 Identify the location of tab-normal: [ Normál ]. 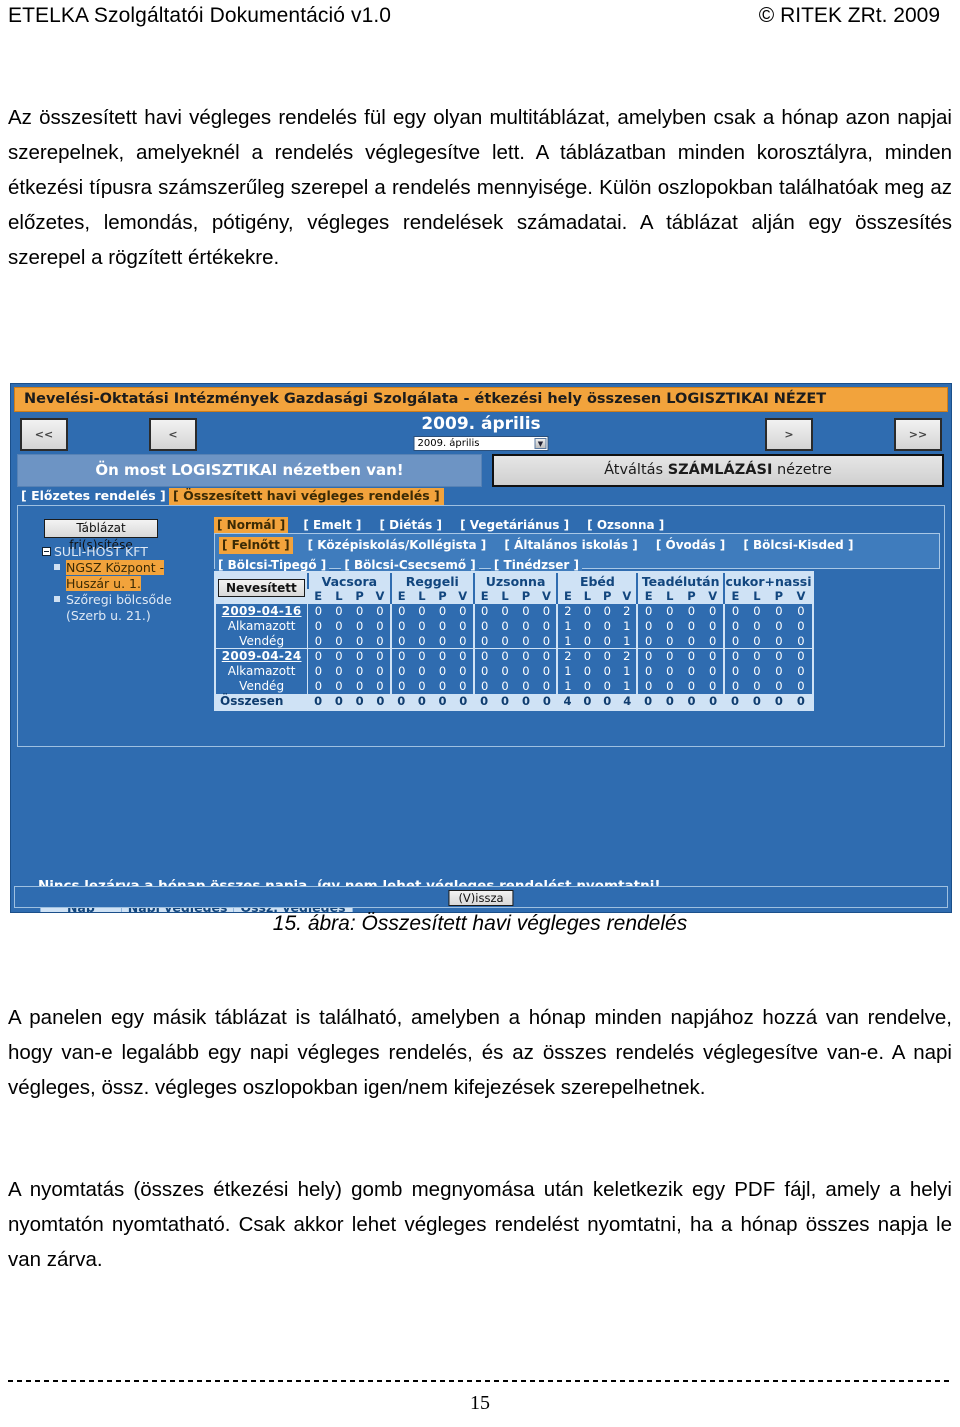
(251, 525).